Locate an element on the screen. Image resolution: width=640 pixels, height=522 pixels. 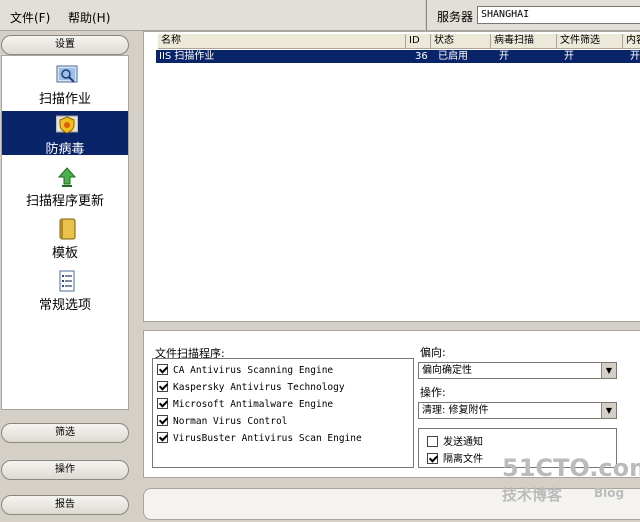
nav-panel: 扫描作业 防病毒 扫描程序更新 模板 常规选项 is located at coordinates (65, 232).